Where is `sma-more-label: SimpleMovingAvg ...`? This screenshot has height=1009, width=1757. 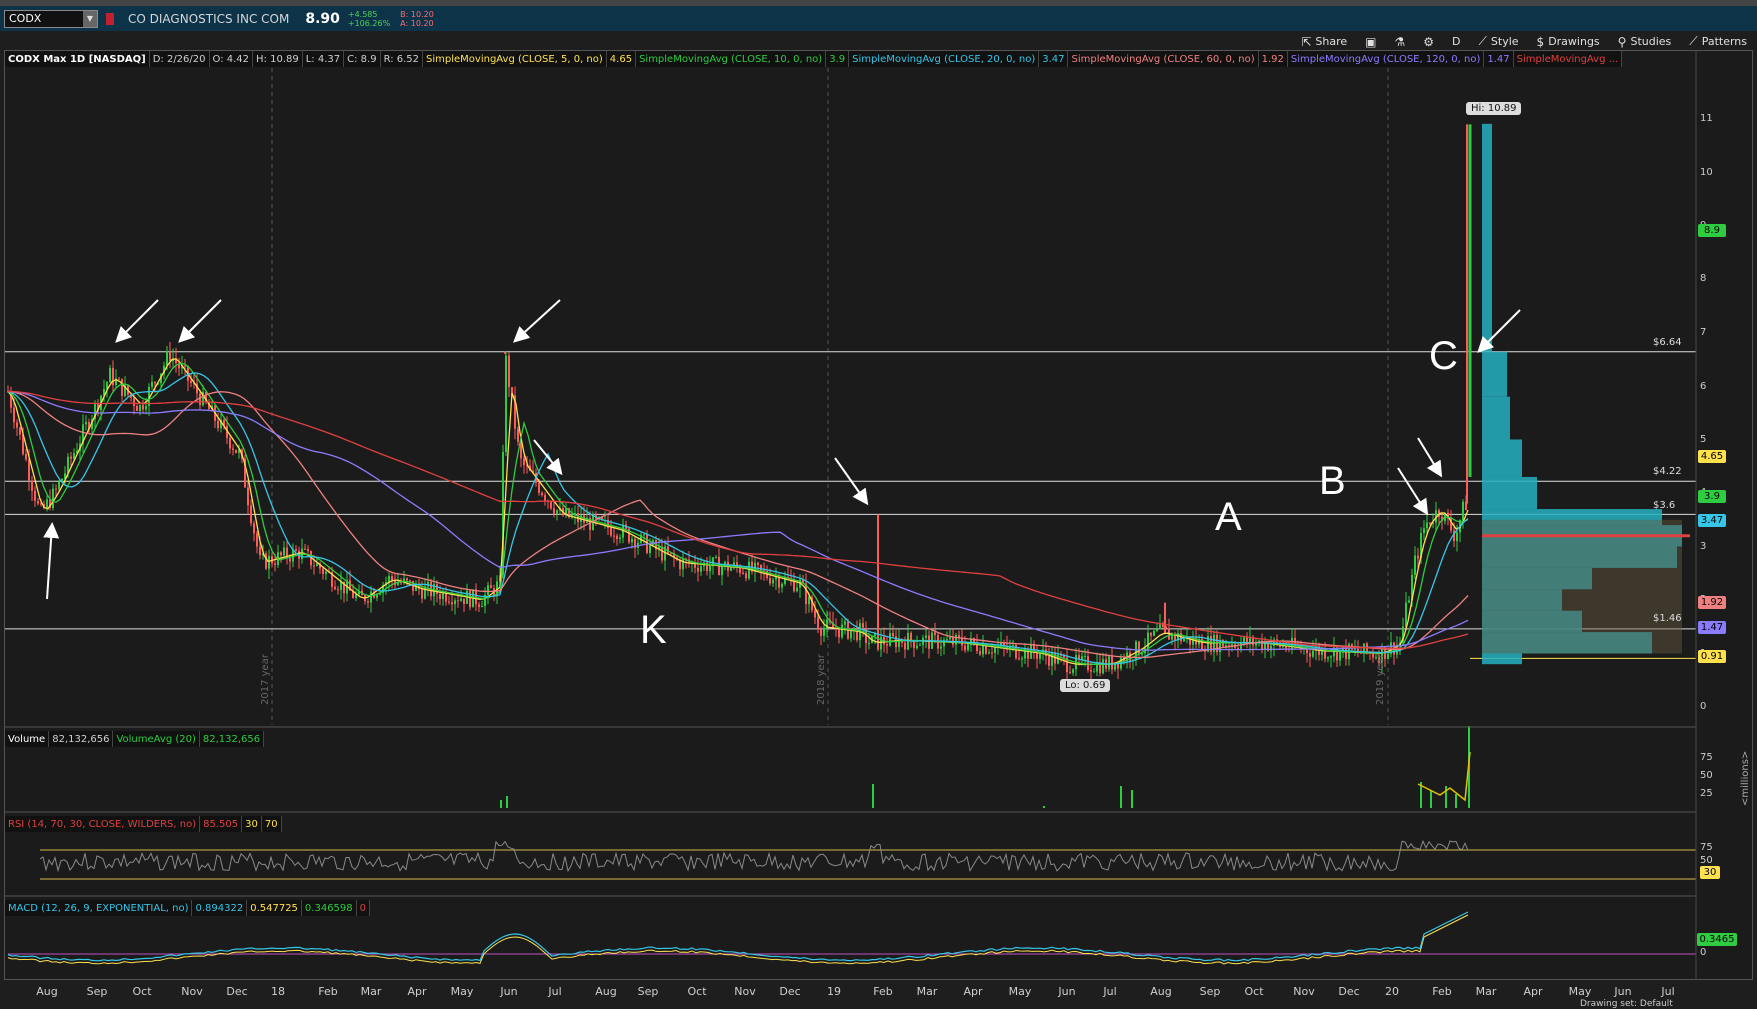
sma-more-label: SimpleMovingAvg ... is located at coordinates (1568, 59).